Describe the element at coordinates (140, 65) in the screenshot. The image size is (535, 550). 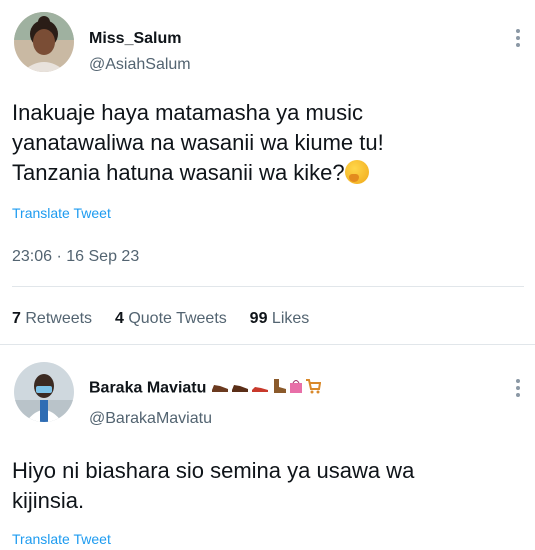
I see `author-handle: @AsiahSalum` at that location.